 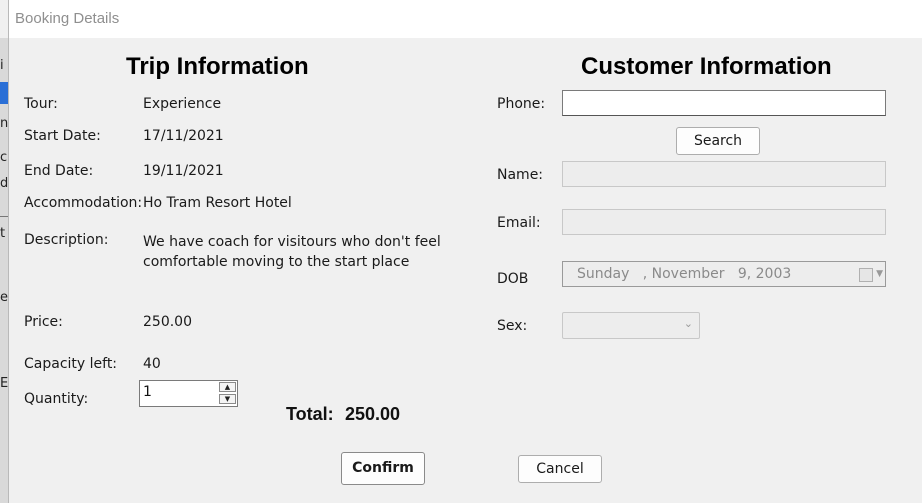 What do you see at coordinates (724, 174) in the screenshot?
I see `name-field` at bounding box center [724, 174].